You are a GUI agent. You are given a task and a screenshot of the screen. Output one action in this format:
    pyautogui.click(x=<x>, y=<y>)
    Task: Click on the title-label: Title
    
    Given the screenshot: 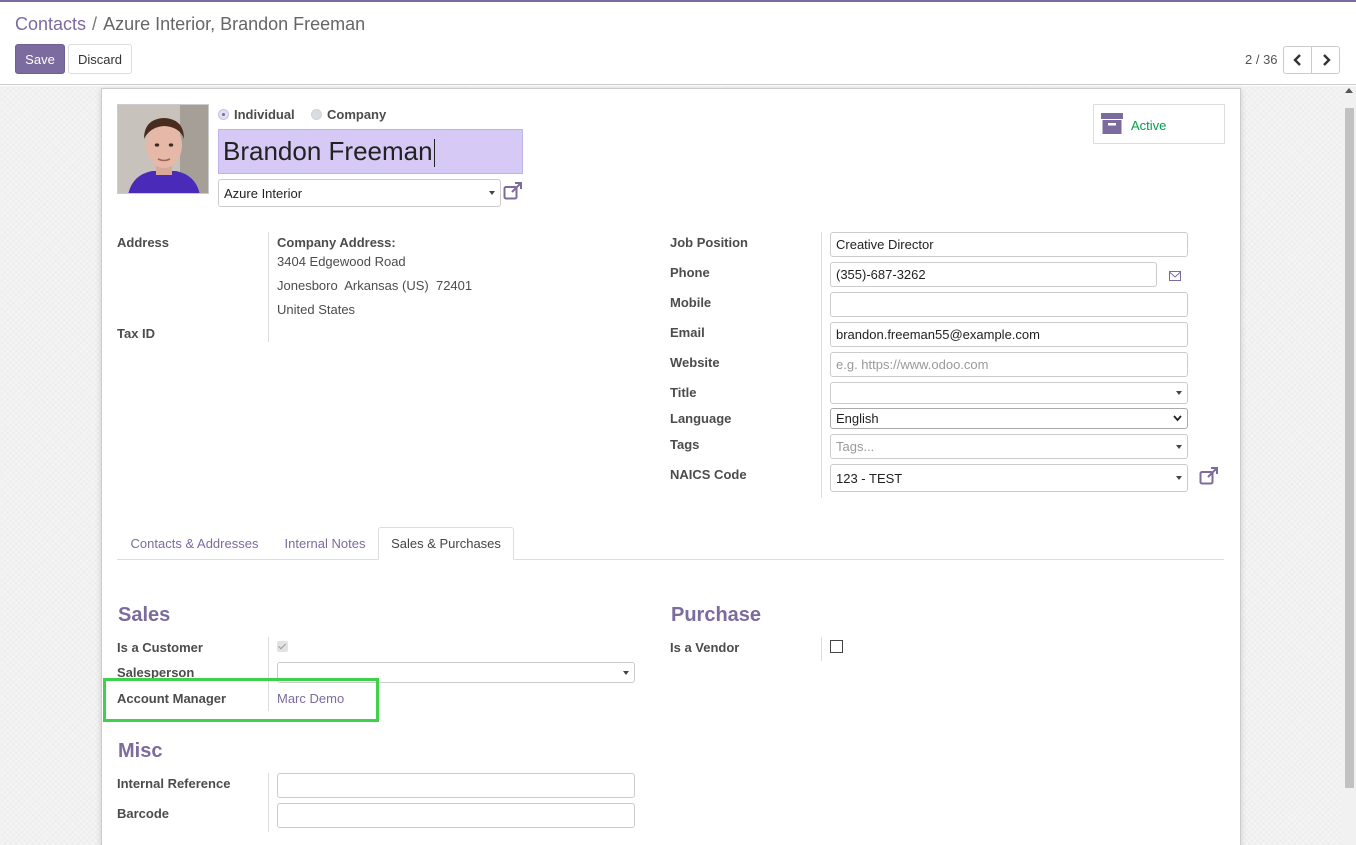 What is the action you would take?
    pyautogui.click(x=683, y=392)
    